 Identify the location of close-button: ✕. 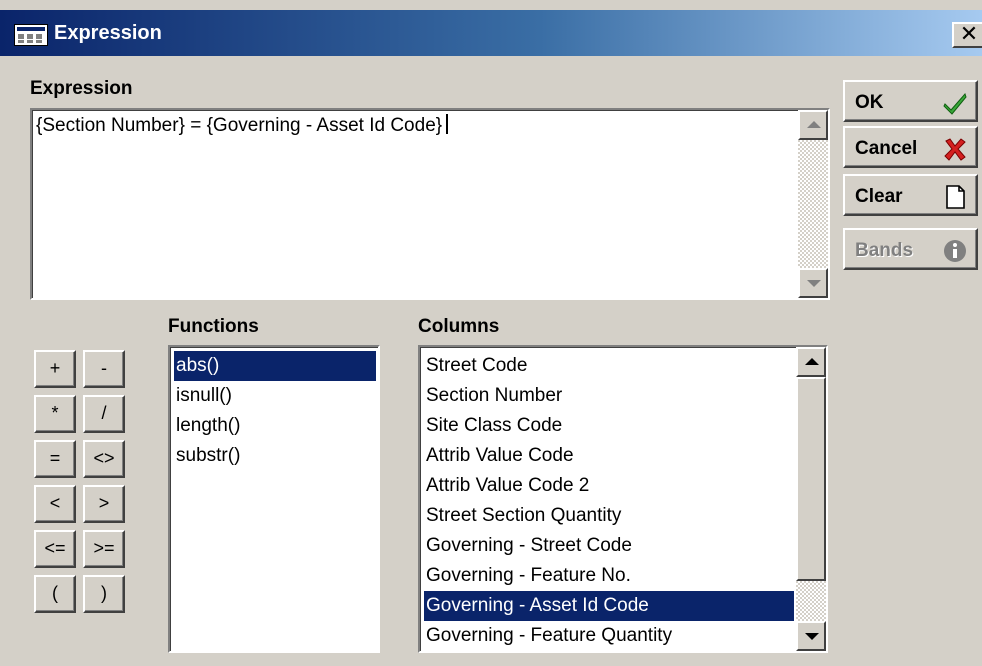
(967, 35).